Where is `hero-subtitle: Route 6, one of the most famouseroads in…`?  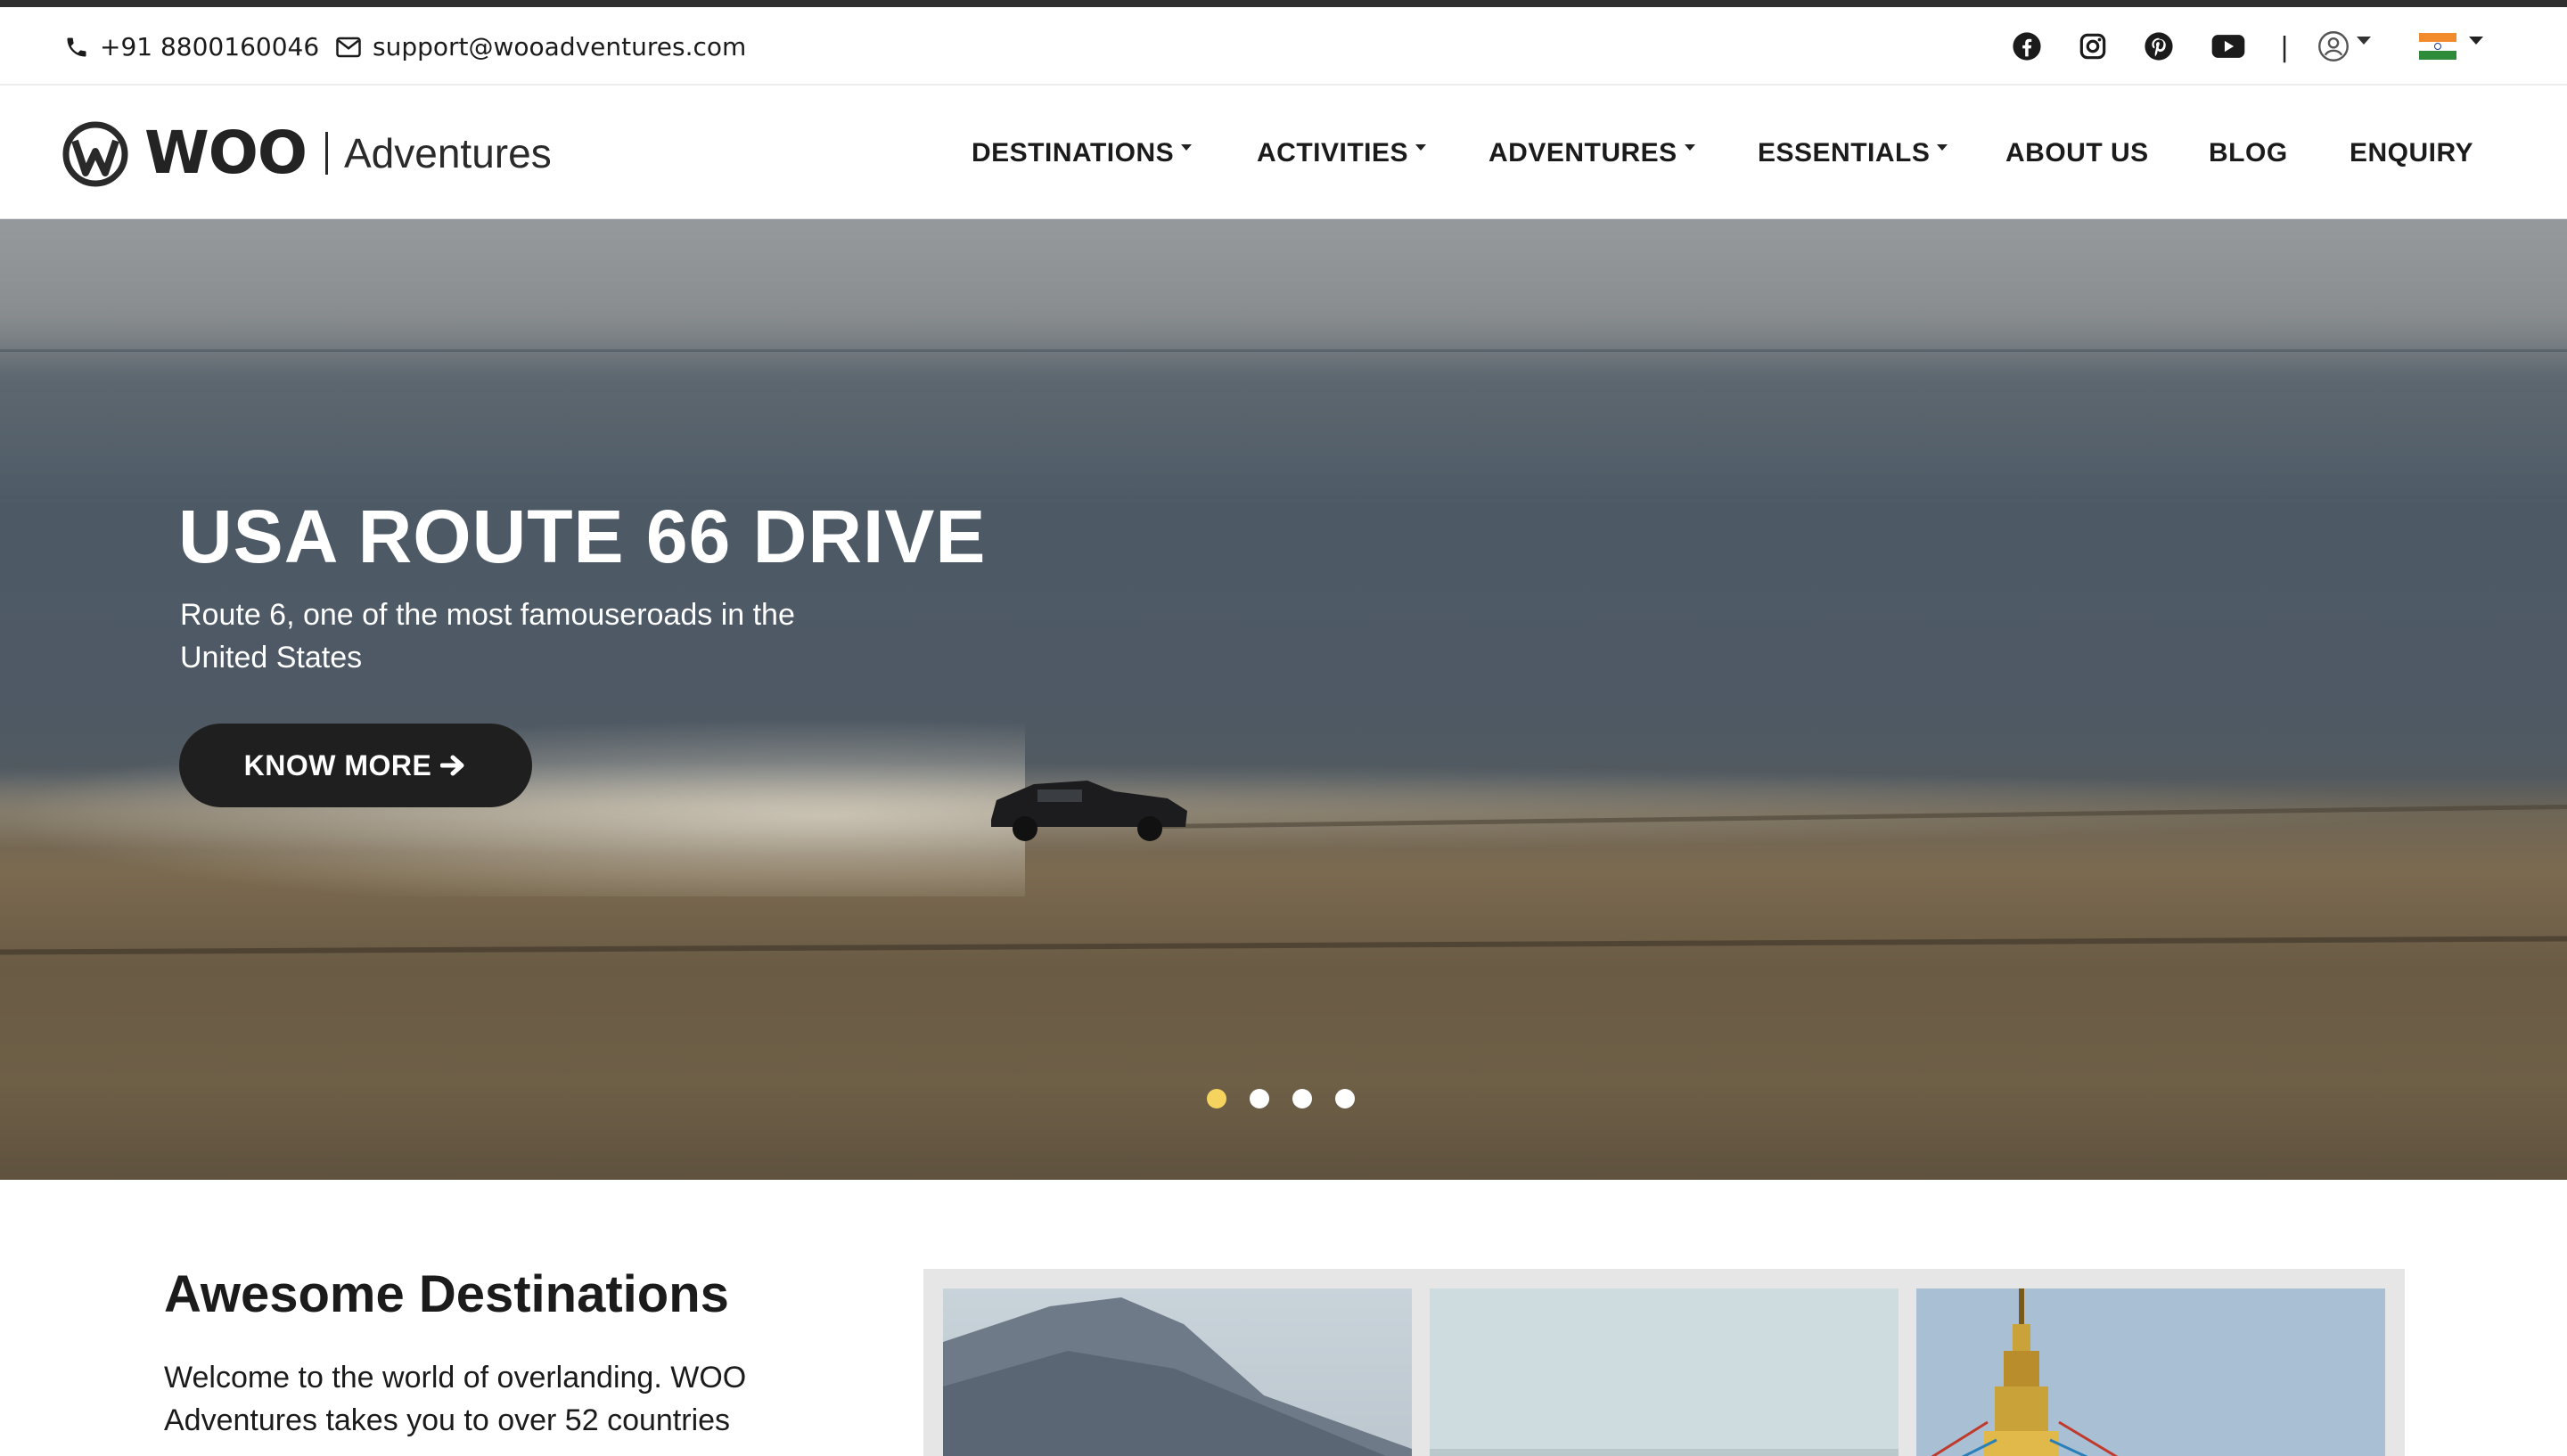
hero-subtitle: Route 6, one of the most famouseroads in… is located at coordinates (488, 636).